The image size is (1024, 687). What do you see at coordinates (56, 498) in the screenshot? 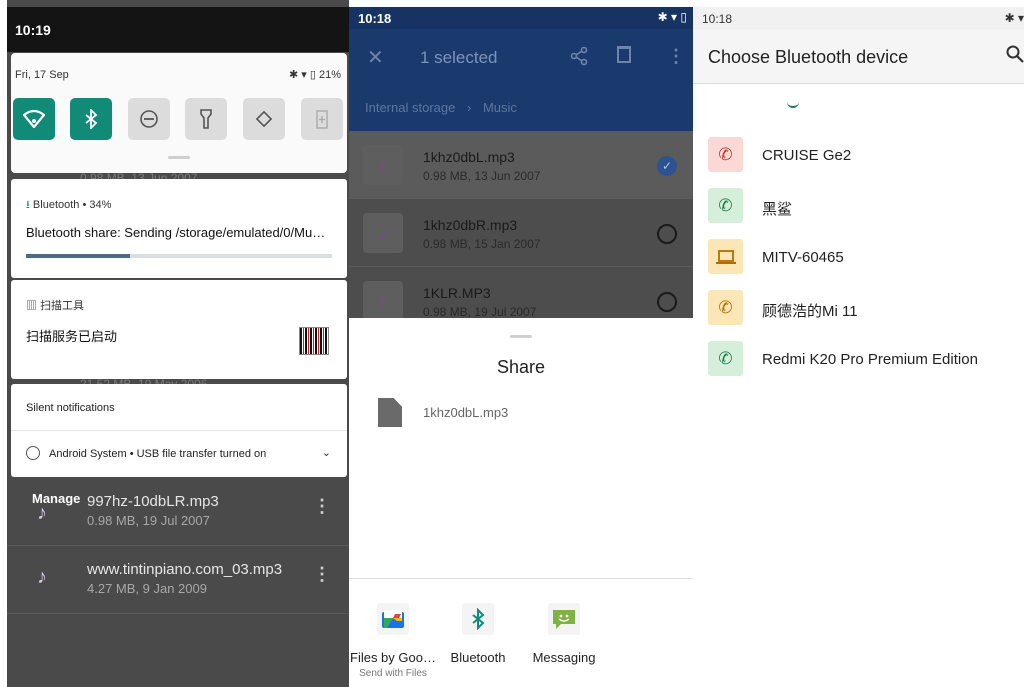
I see `manage-button: Manage` at bounding box center [56, 498].